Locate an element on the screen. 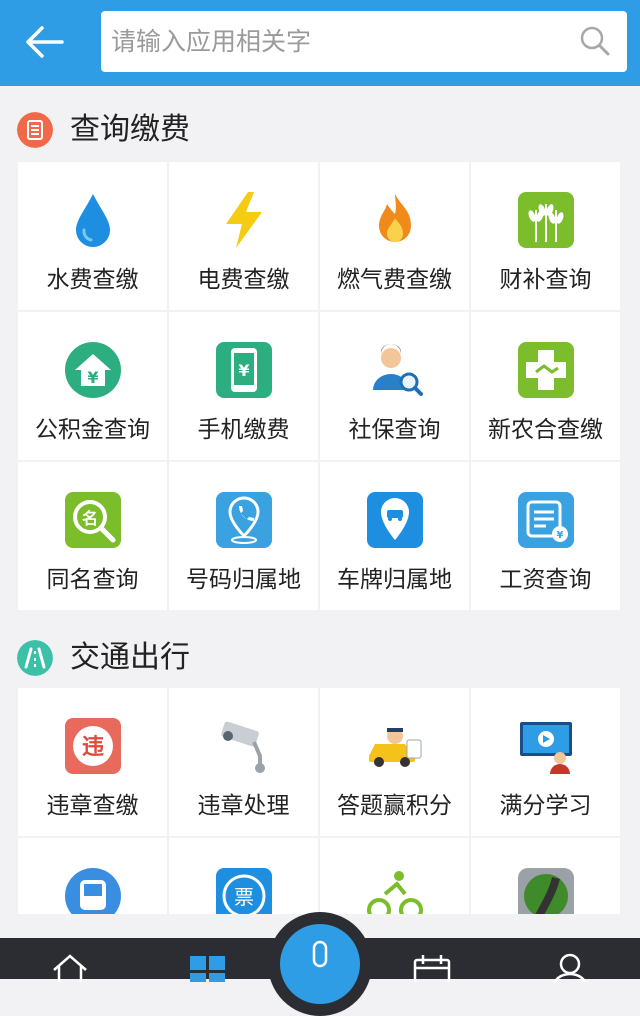 This screenshot has height=1016, width=640. list-icon is located at coordinates (35, 130).